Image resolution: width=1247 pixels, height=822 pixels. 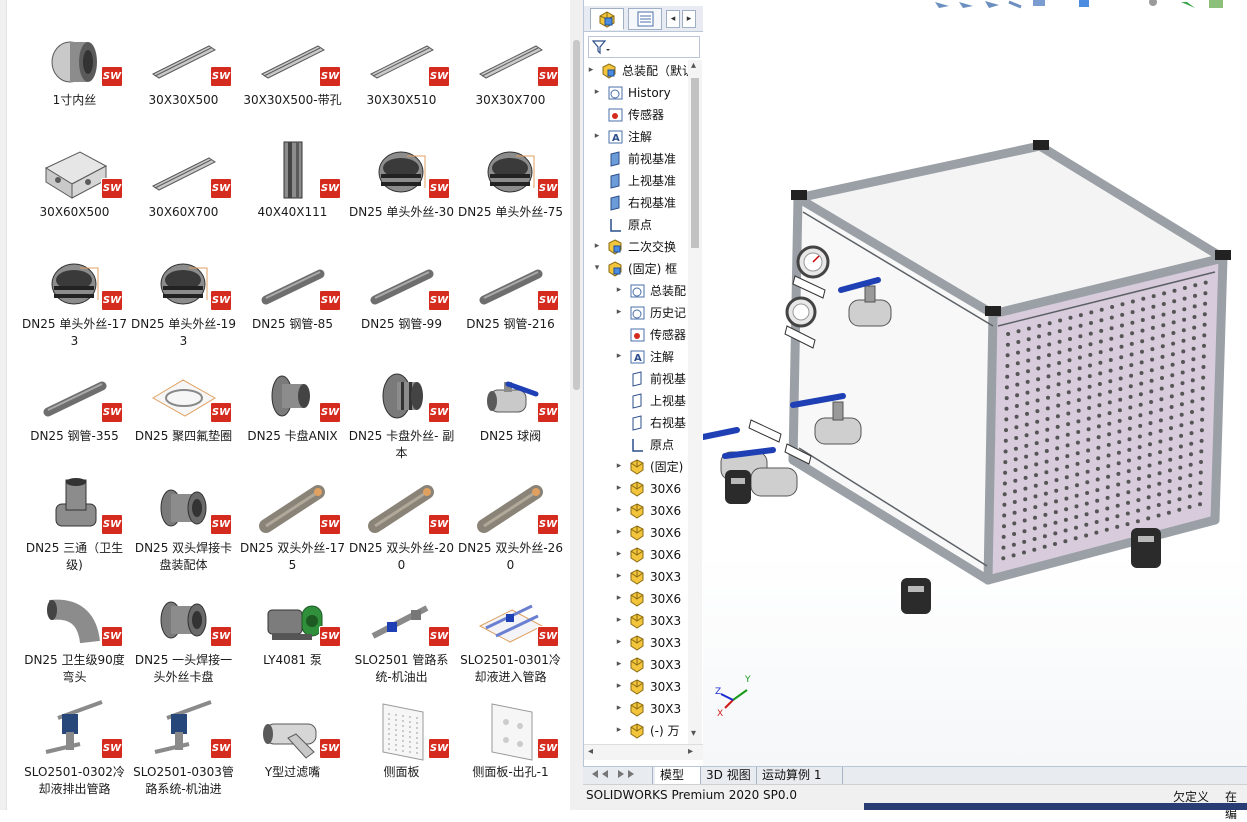 What do you see at coordinates (689, 19) in the screenshot?
I see `tabs-scroll-right-icon: ▸` at bounding box center [689, 19].